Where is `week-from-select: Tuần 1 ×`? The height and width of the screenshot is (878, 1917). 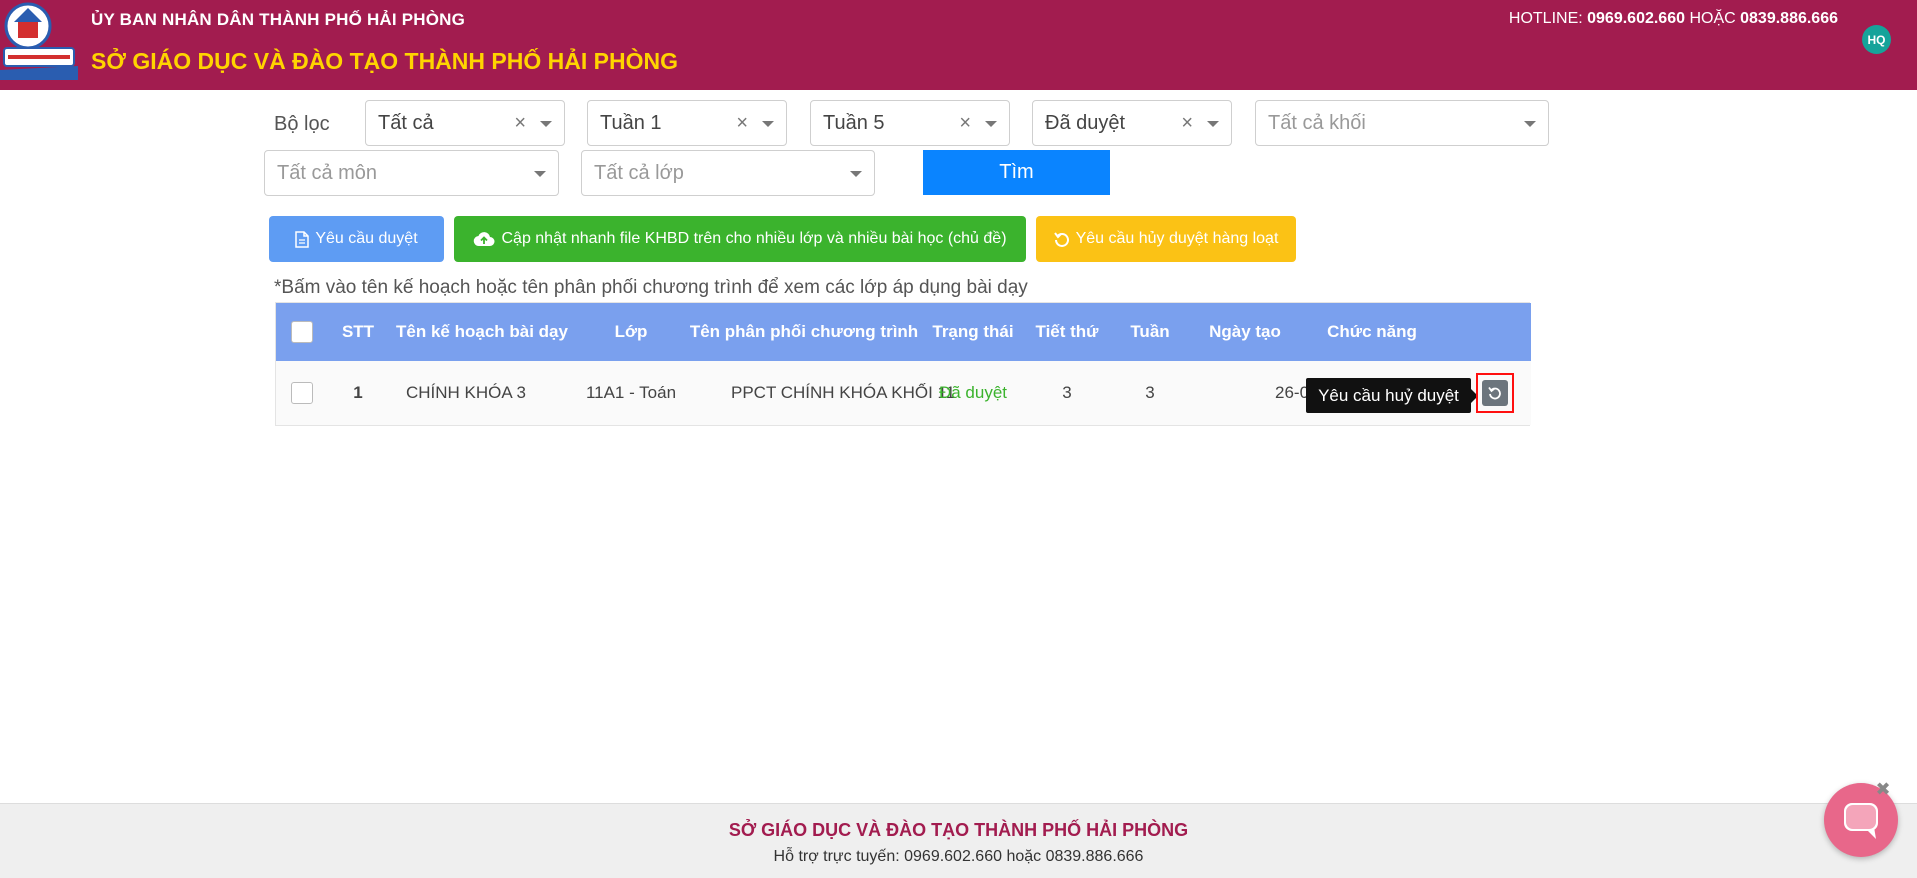 week-from-select: Tuần 1 × is located at coordinates (687, 123).